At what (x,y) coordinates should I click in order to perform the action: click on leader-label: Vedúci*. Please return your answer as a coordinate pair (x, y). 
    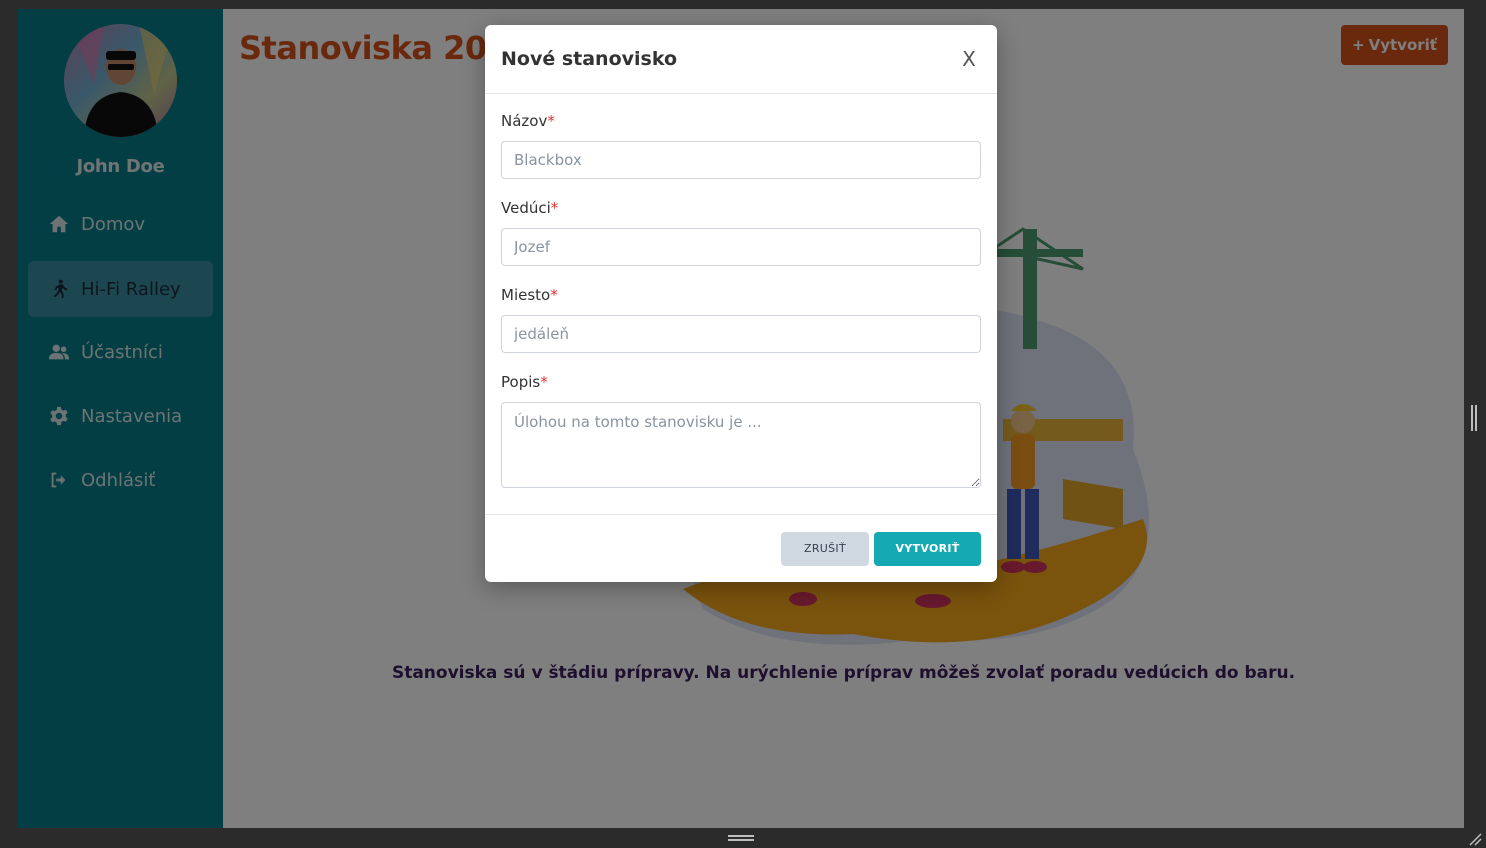
    Looking at the image, I should click on (530, 208).